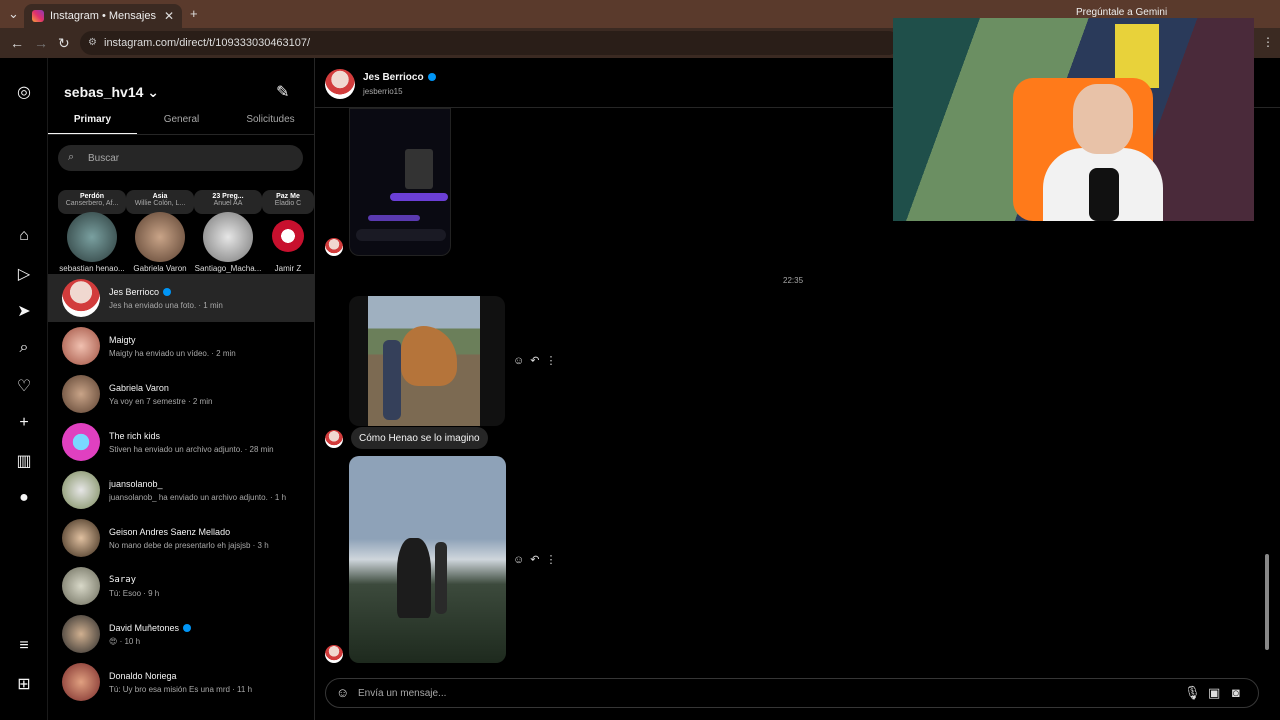 Image resolution: width=1280 pixels, height=720 pixels. What do you see at coordinates (24, 461) in the screenshot?
I see `dashboard-icon: ▥` at bounding box center [24, 461].